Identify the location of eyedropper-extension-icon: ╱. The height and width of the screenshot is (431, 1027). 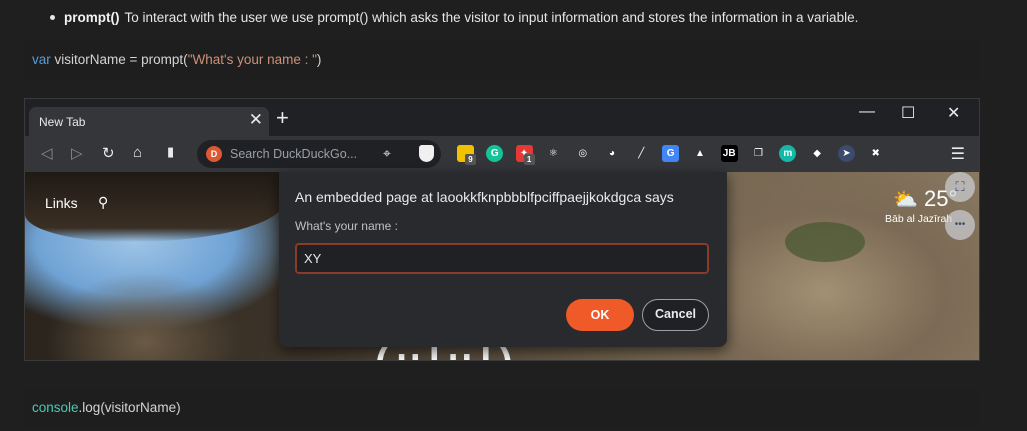
(641, 153).